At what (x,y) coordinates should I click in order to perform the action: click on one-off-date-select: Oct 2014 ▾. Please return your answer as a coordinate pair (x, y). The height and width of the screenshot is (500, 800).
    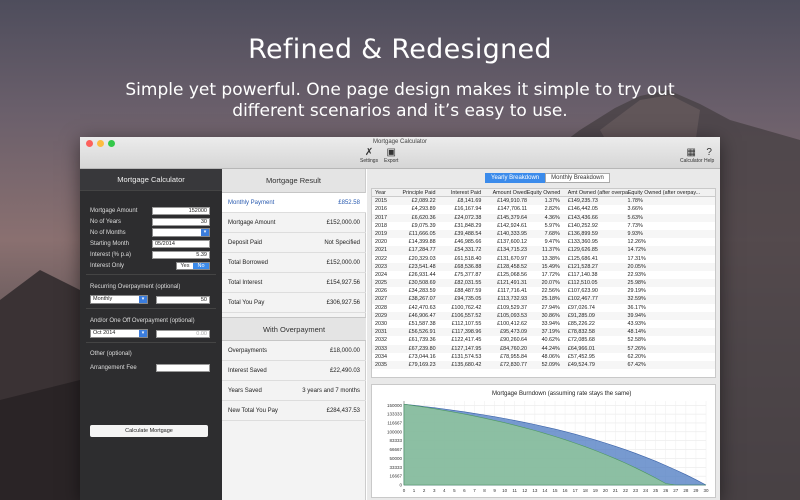
    Looking at the image, I should click on (119, 333).